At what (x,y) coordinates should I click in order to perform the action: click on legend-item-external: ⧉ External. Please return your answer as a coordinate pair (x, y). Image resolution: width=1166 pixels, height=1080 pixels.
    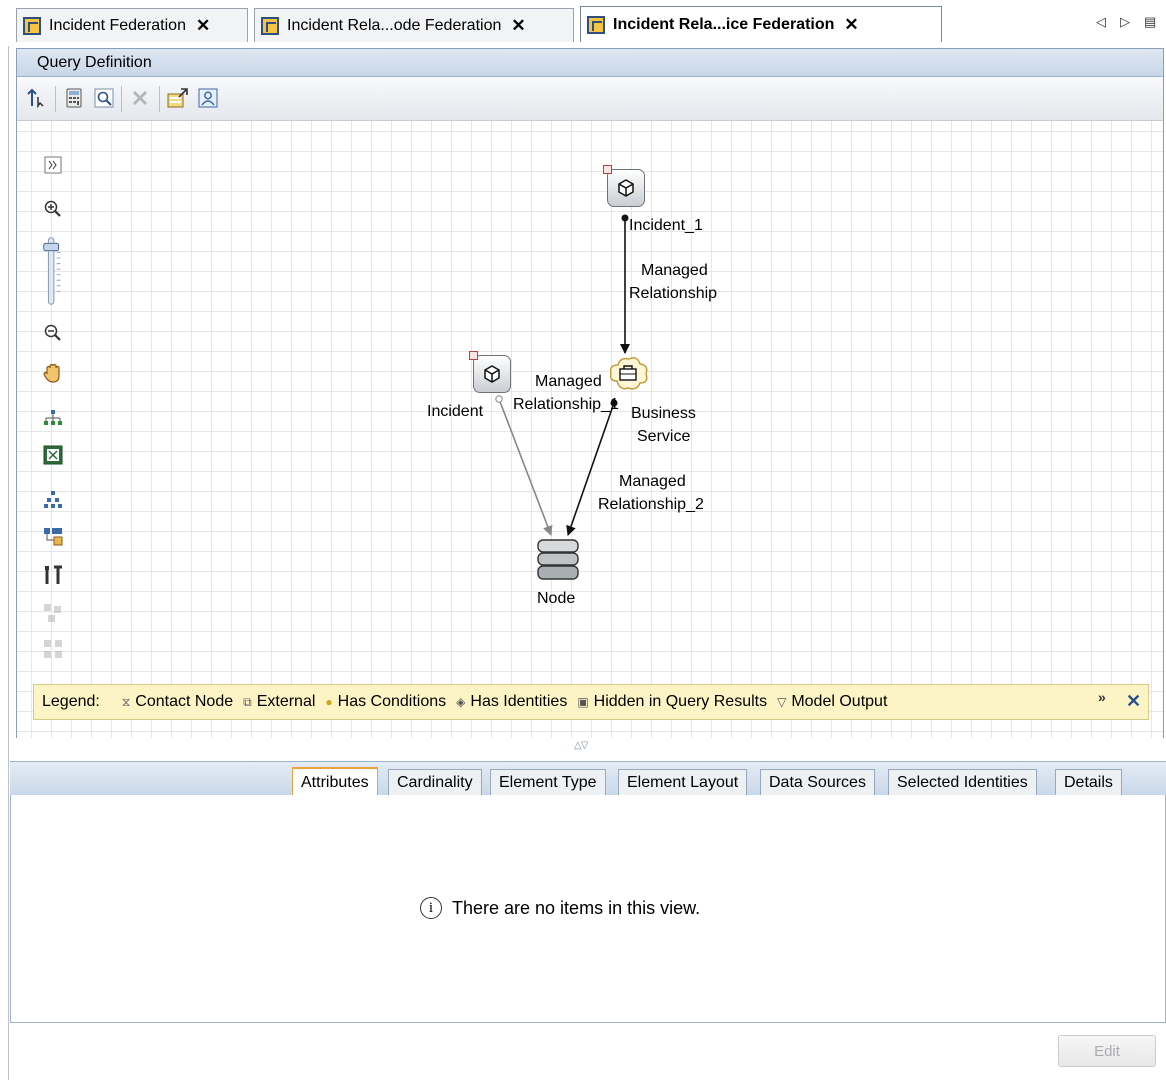
    Looking at the image, I should click on (279, 701).